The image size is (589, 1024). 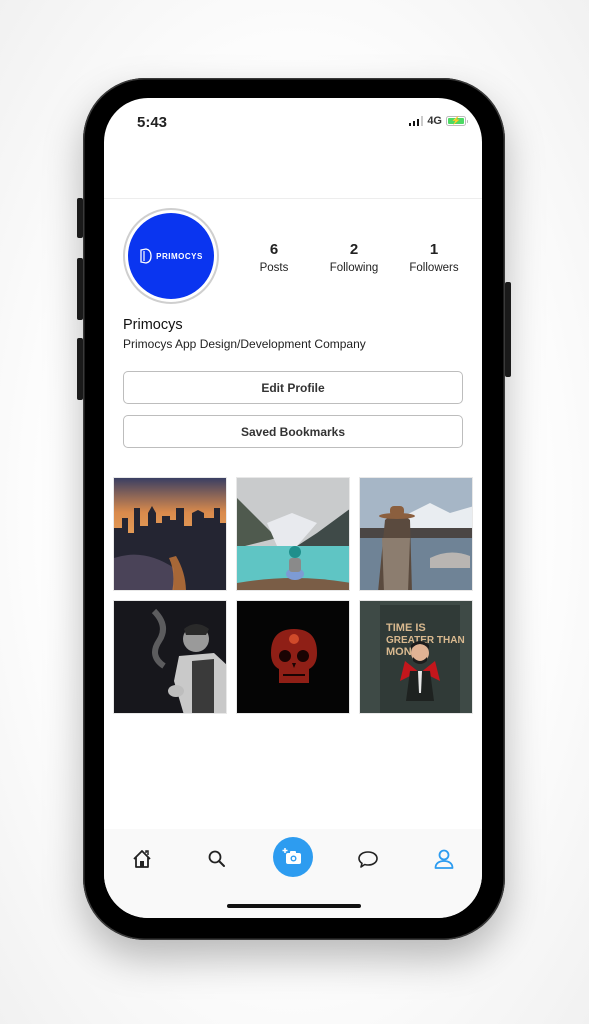 I want to click on volume-down-button, so click(x=80, y=369).